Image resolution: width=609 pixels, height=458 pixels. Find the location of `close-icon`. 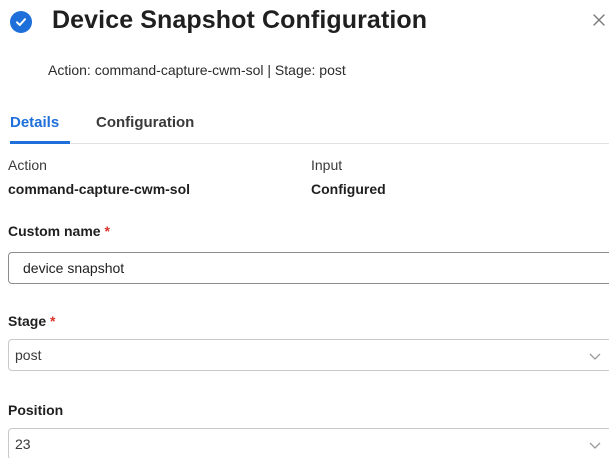

close-icon is located at coordinates (601, 20).